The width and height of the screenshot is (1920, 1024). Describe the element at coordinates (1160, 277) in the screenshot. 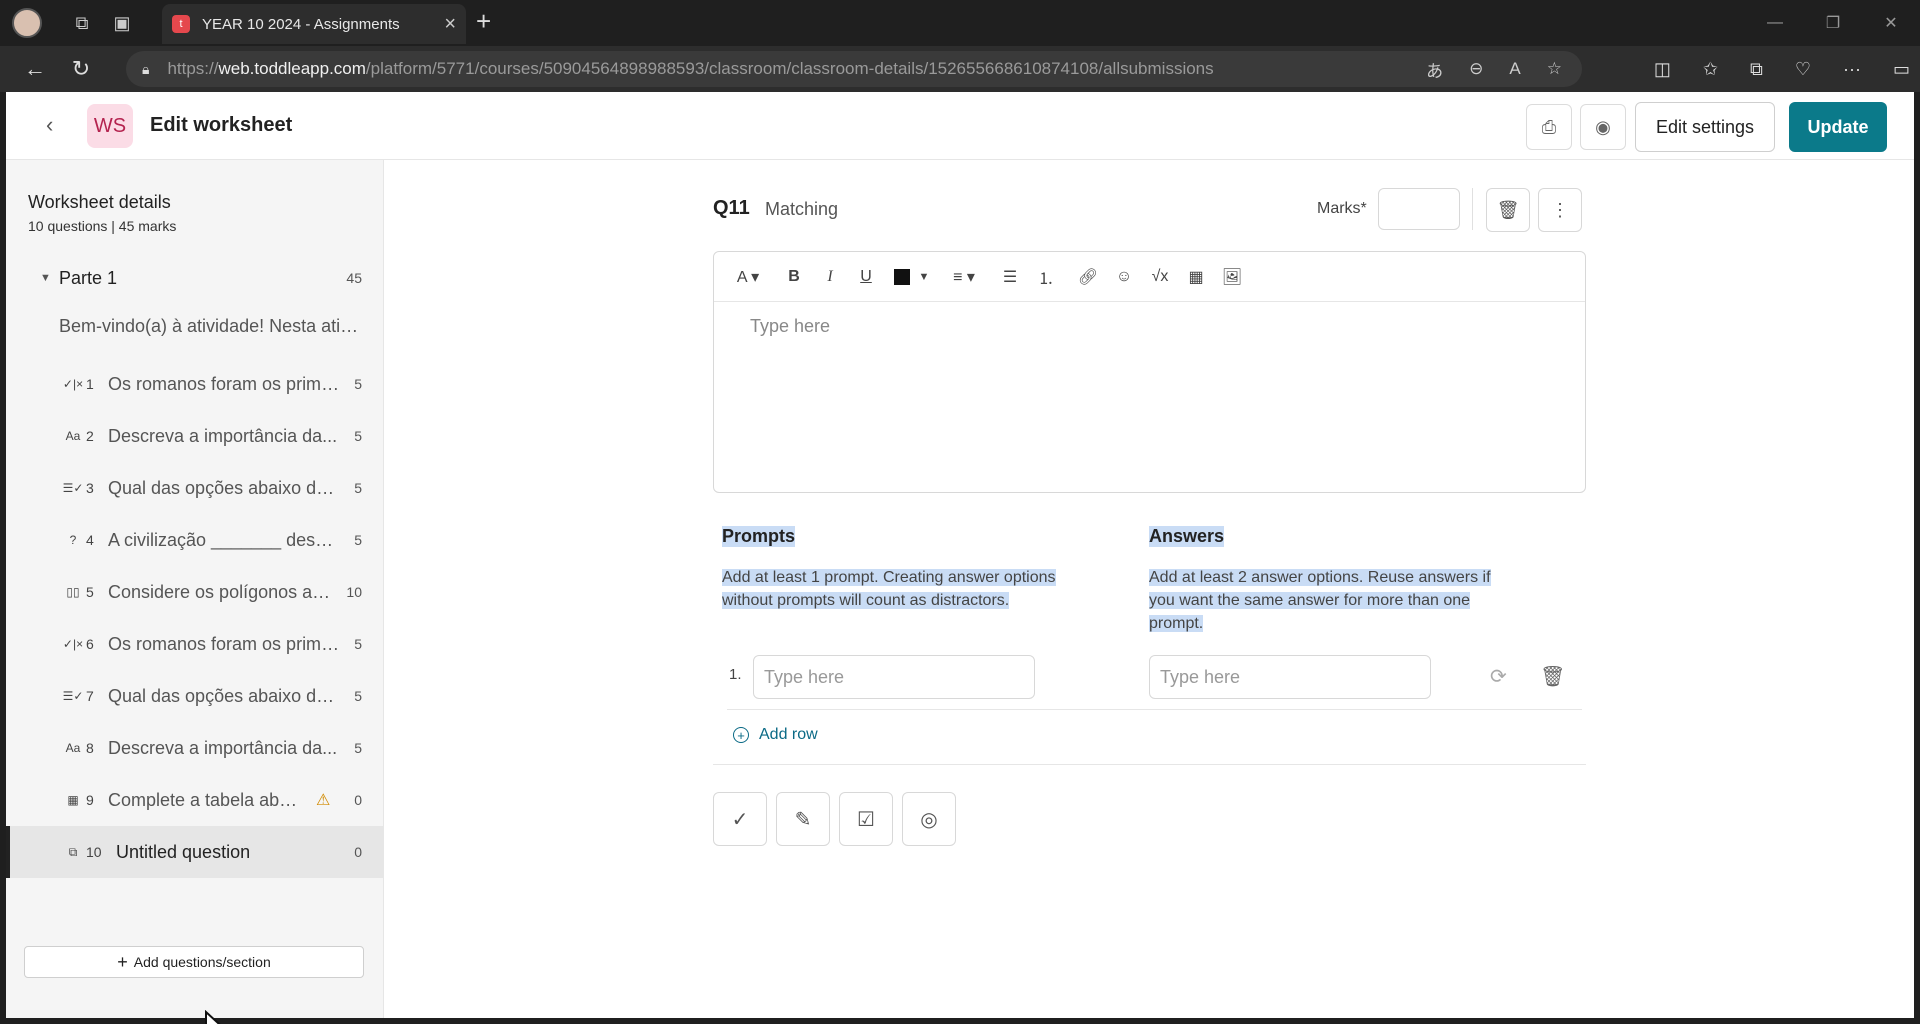

I see `formula-icon: √x` at that location.